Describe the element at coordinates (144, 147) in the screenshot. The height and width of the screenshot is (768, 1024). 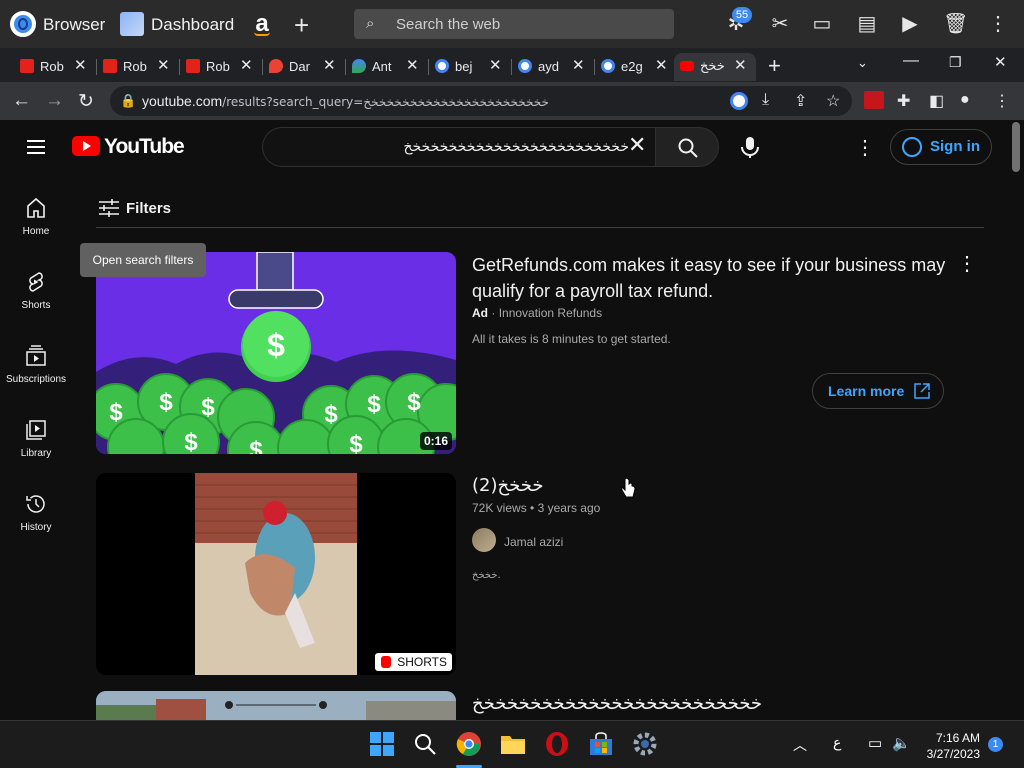
I see `youtube-wordmark: YouTube` at that location.